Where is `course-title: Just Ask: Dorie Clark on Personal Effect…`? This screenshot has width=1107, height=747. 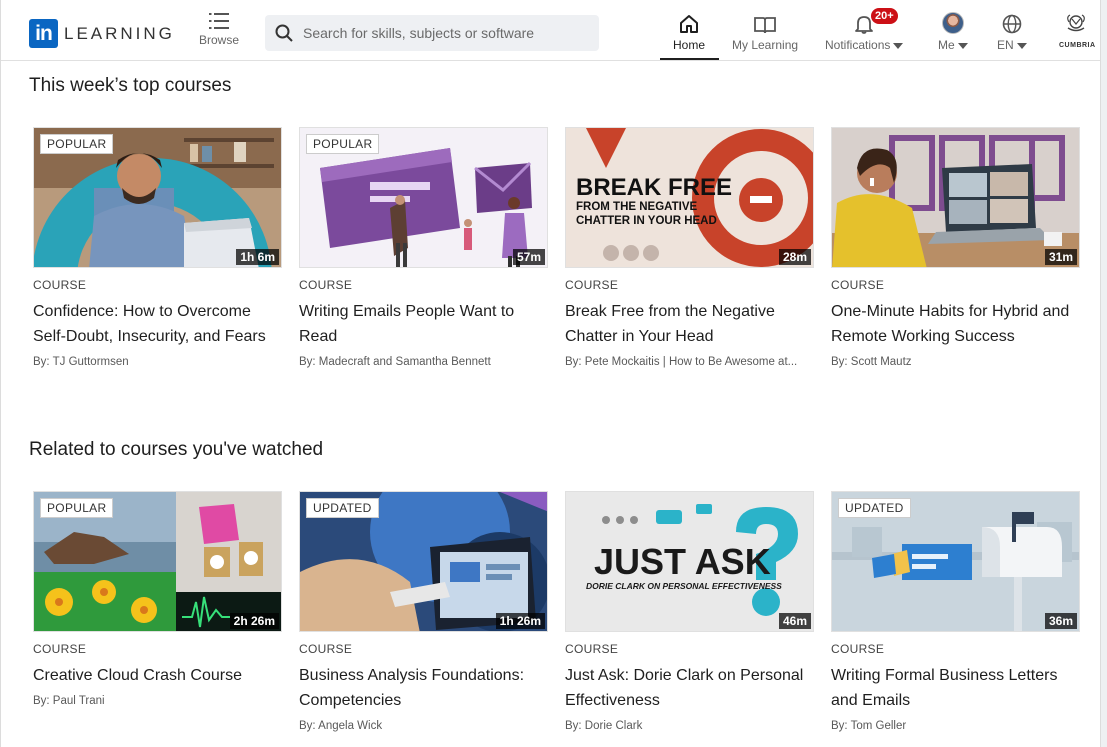
course-title: Just Ask: Dorie Clark on Personal Effect… is located at coordinates (689, 688).